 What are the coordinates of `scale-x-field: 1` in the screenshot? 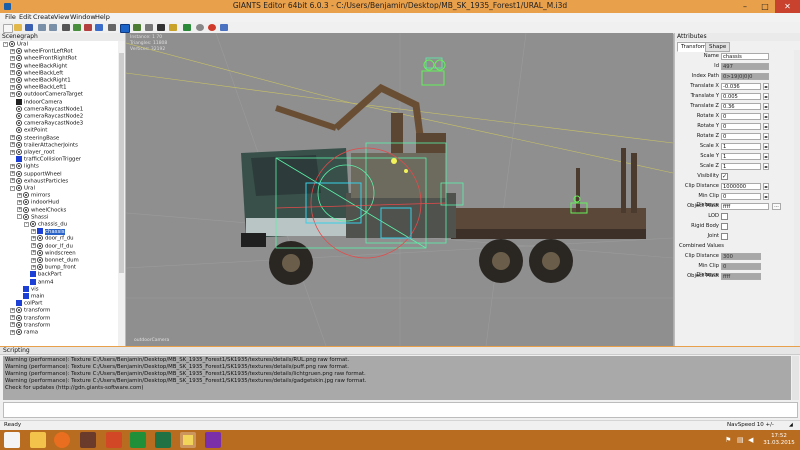 It's located at (741, 146).